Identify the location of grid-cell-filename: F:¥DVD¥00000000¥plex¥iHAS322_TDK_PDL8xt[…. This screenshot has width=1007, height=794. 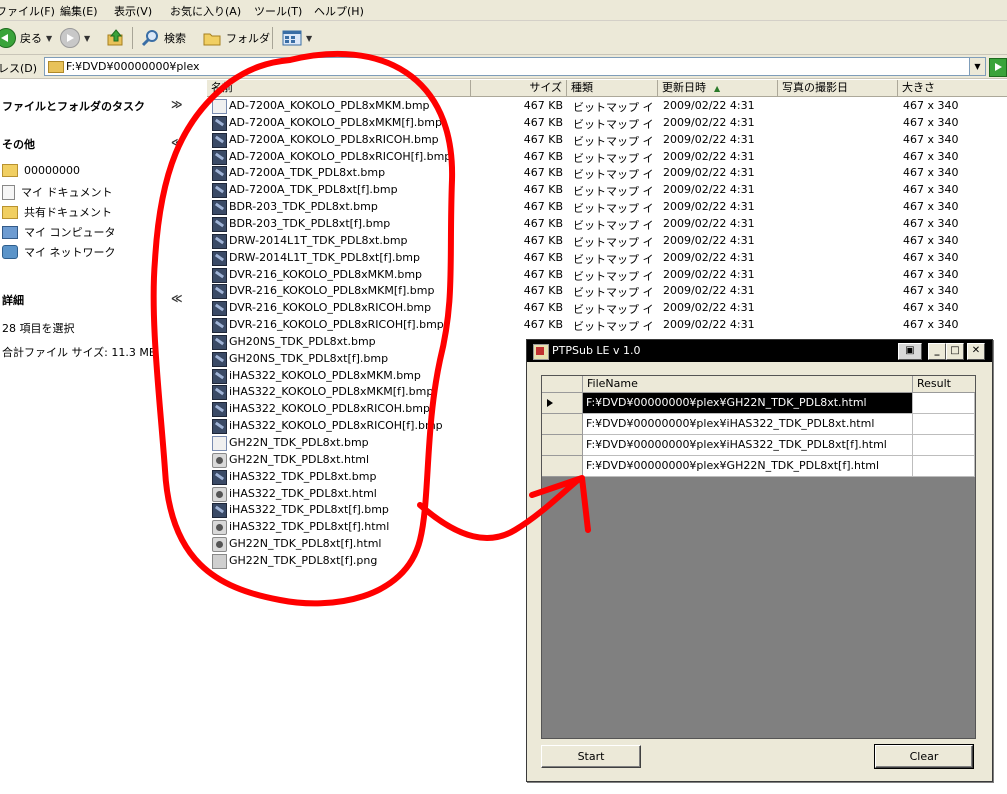
(748, 445).